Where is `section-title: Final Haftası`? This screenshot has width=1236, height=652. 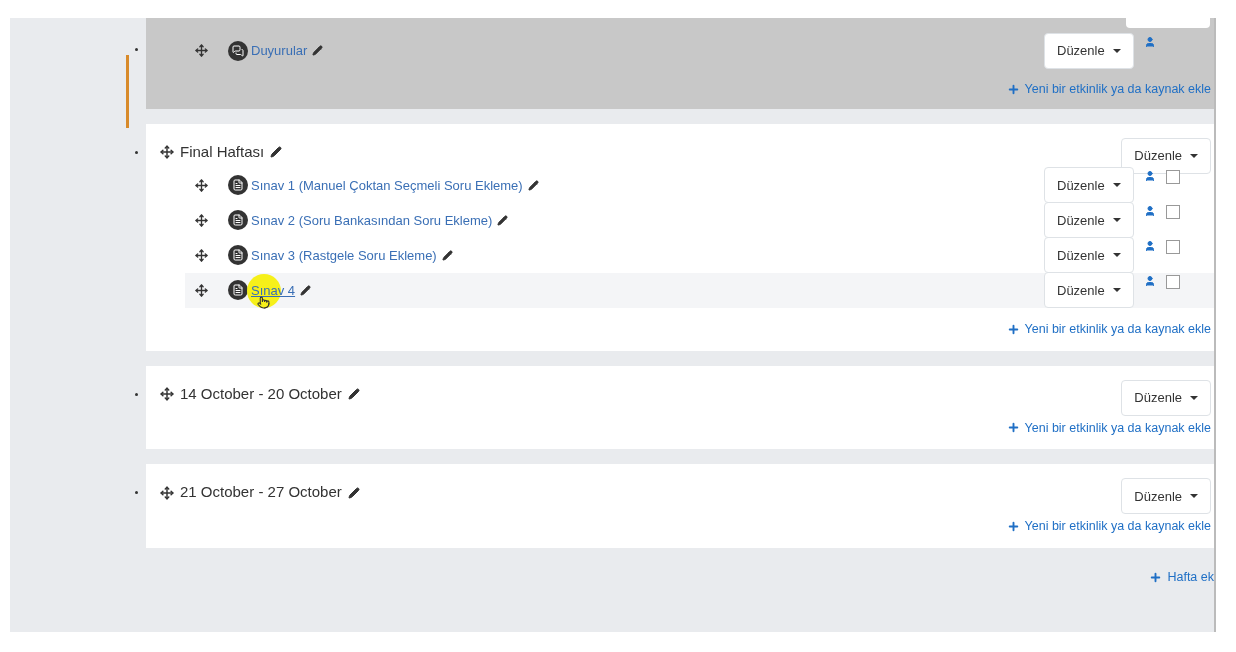 section-title: Final Haftası is located at coordinates (222, 151).